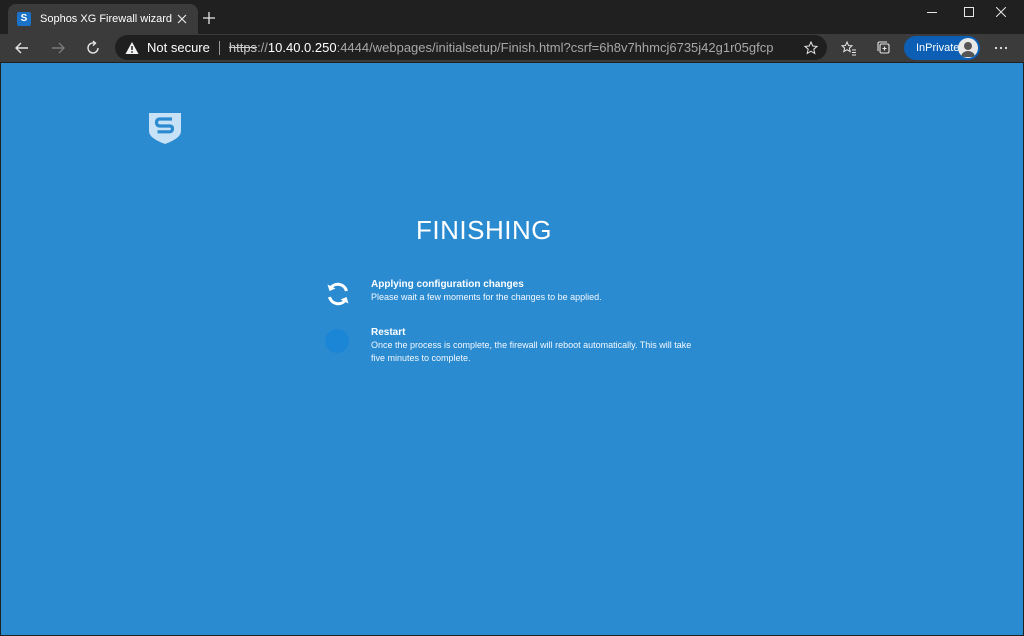  What do you see at coordinates (884, 48) in the screenshot?
I see `collections-icon` at bounding box center [884, 48].